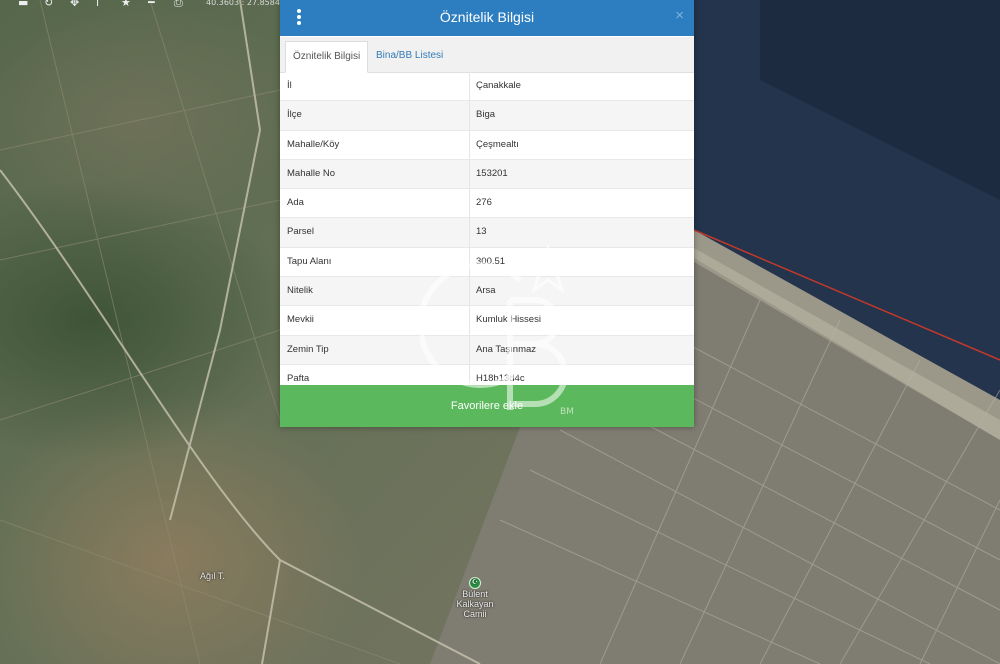 The width and height of the screenshot is (1000, 664). I want to click on row-key: Mevkii, so click(300, 320).